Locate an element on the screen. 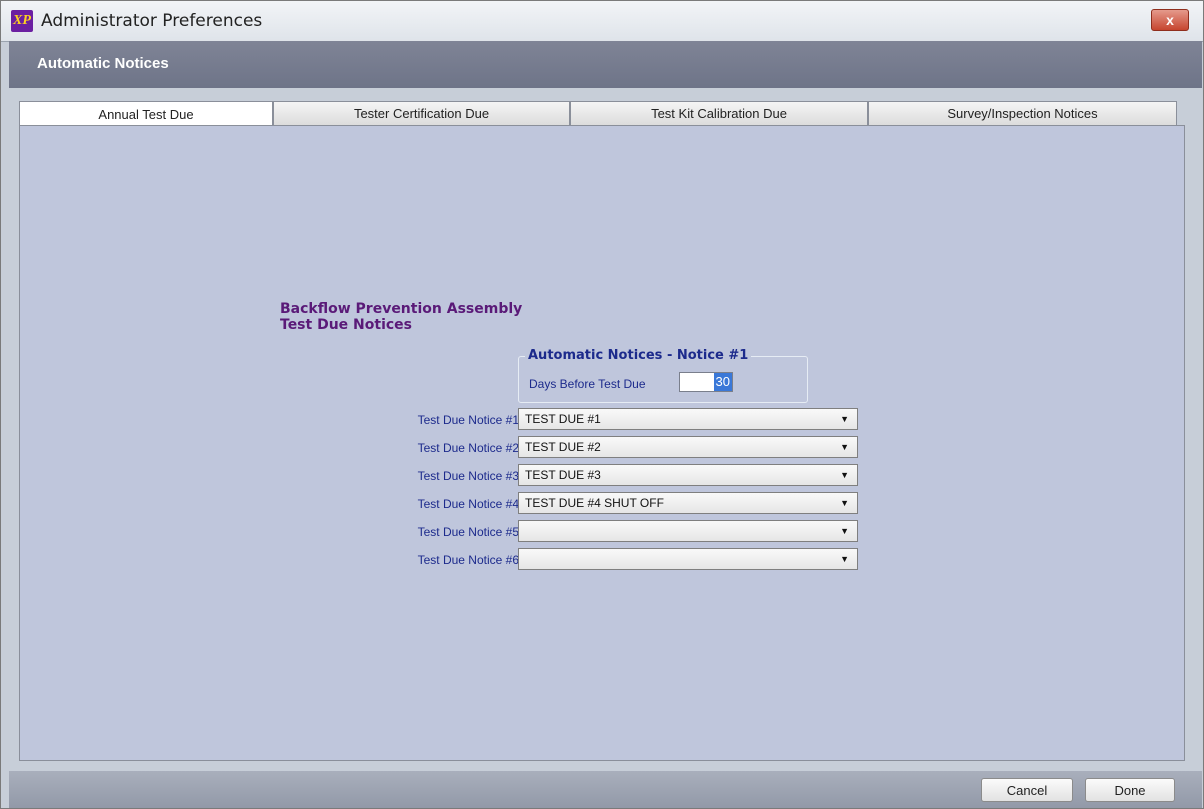  days-before-value: 30 is located at coordinates (722, 382).